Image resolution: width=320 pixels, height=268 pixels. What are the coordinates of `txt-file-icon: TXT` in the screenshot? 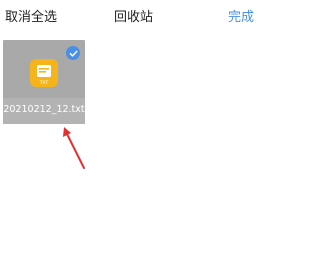 It's located at (44, 73).